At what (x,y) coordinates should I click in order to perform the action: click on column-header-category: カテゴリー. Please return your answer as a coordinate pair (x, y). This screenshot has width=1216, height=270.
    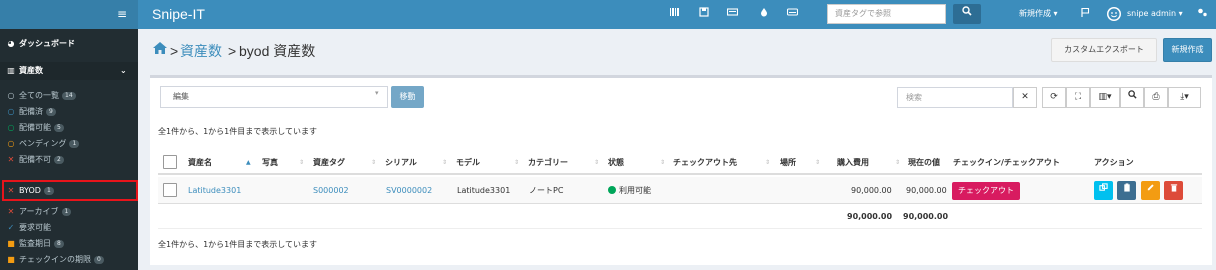
    Looking at the image, I should click on (548, 163).